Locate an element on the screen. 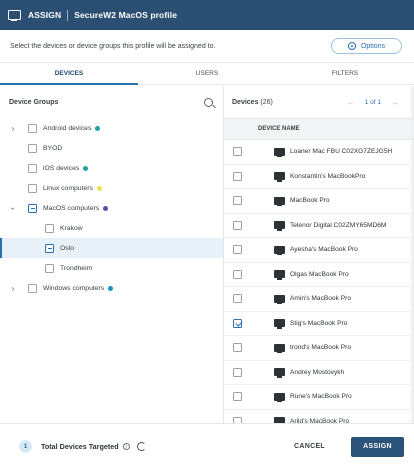 This screenshot has height=469, width=414. device-row: Stig's MacBook Pro is located at coordinates (319, 324).